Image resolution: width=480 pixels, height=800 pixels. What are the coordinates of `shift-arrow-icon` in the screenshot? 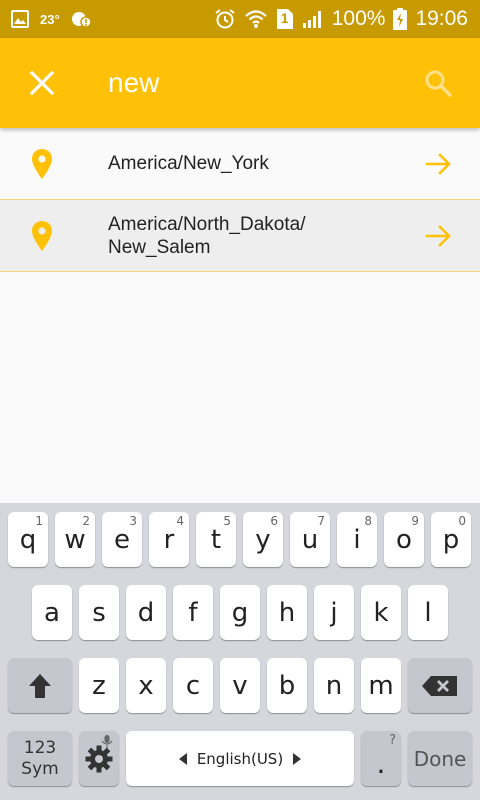 It's located at (40, 685).